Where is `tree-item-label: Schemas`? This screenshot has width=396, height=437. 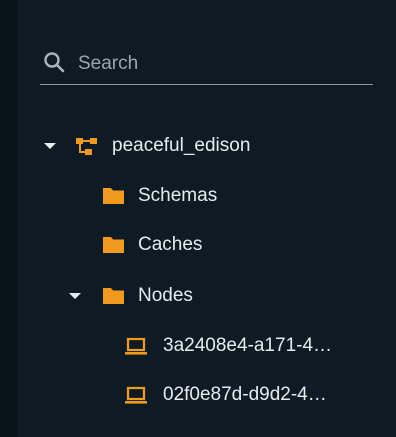
tree-item-label: Schemas is located at coordinates (178, 195).